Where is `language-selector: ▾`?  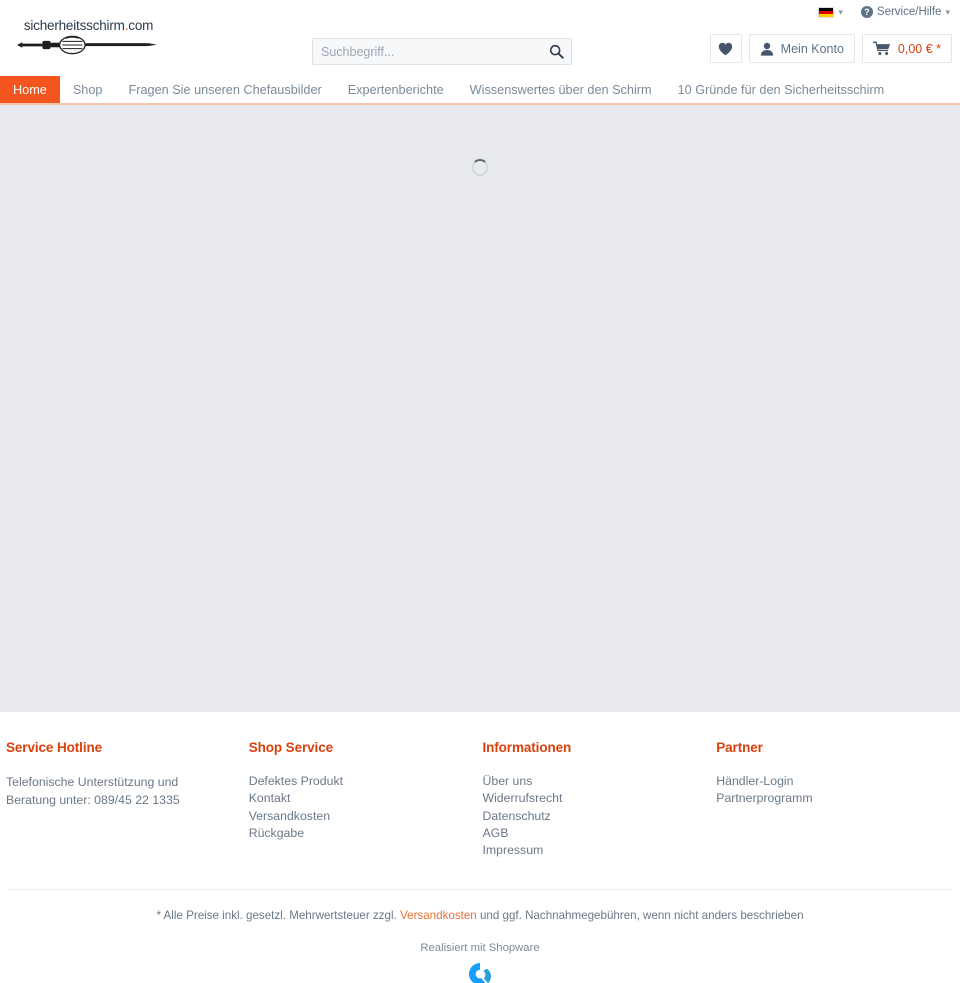 language-selector: ▾ is located at coordinates (830, 12).